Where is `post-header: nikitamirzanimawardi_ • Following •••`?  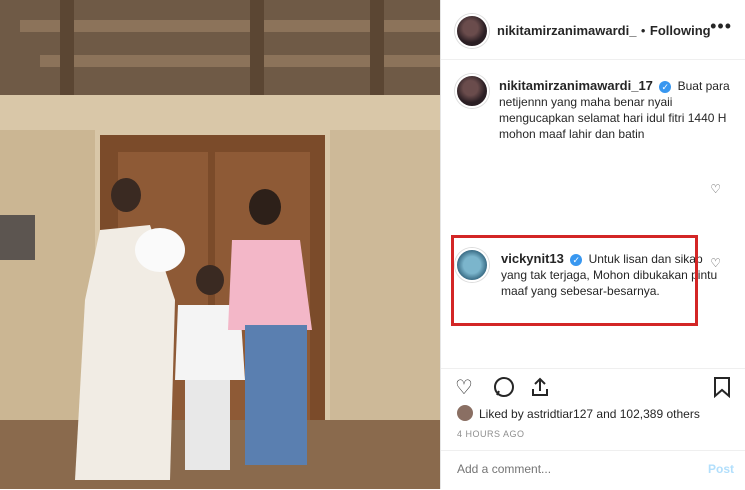 post-header: nikitamirzanimawardi_ • Following ••• is located at coordinates (593, 30).